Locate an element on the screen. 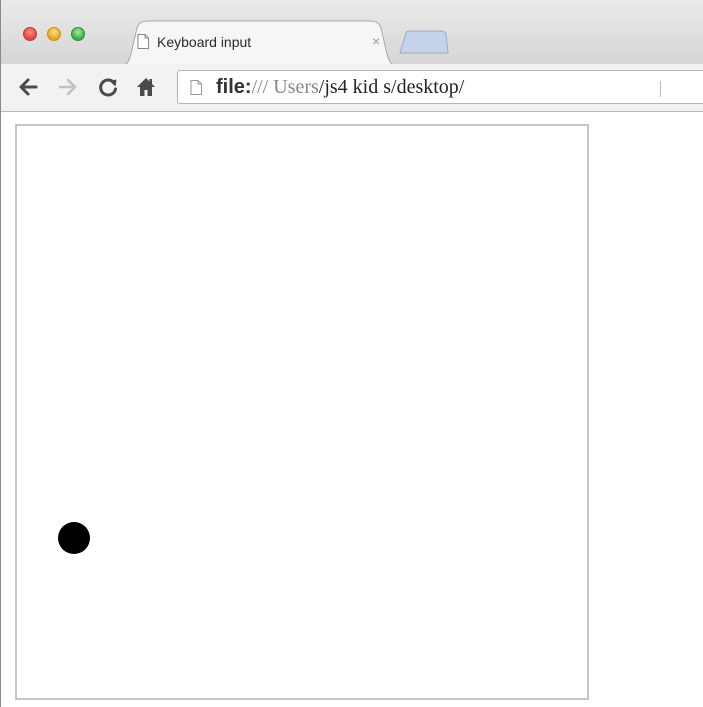 This screenshot has height=707, width=703. minimize-window-button is located at coordinates (54, 34).